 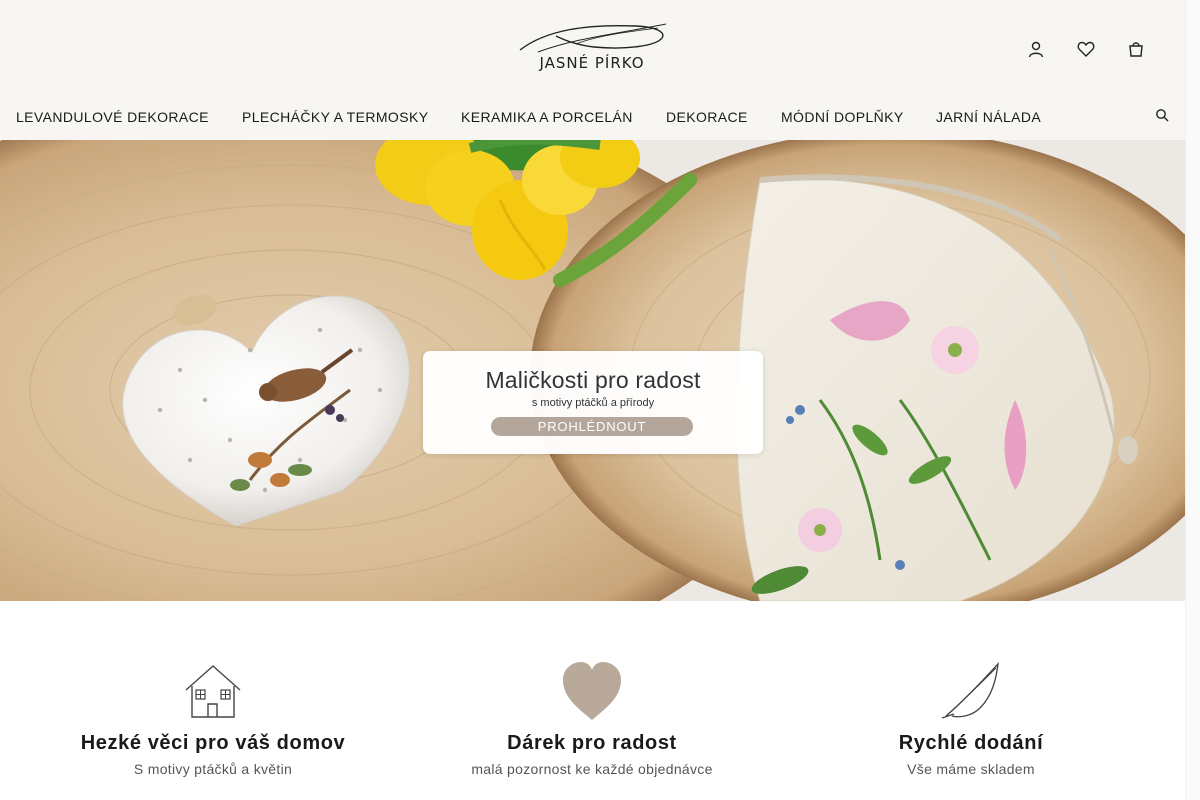 What do you see at coordinates (593, 380) in the screenshot?
I see `hero-title: Maličkosti pro radost` at bounding box center [593, 380].